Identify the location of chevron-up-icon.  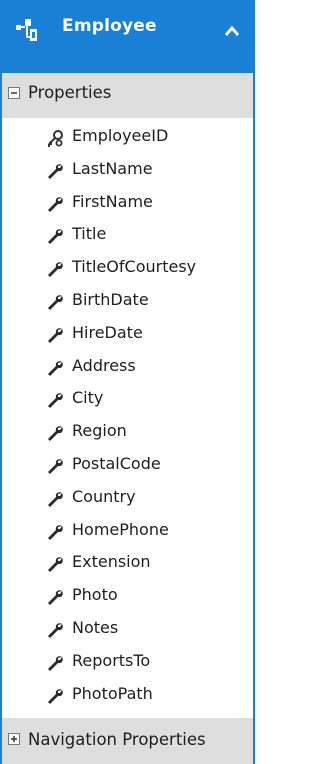
(232, 31).